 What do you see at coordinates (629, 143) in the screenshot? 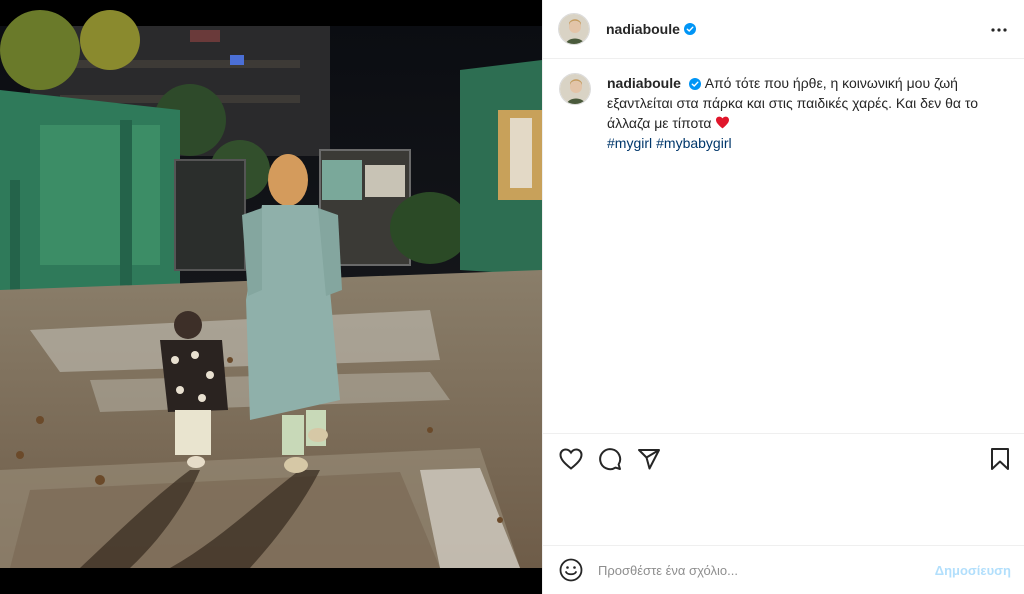
I see `hashtag-link: #mygirl` at bounding box center [629, 143].